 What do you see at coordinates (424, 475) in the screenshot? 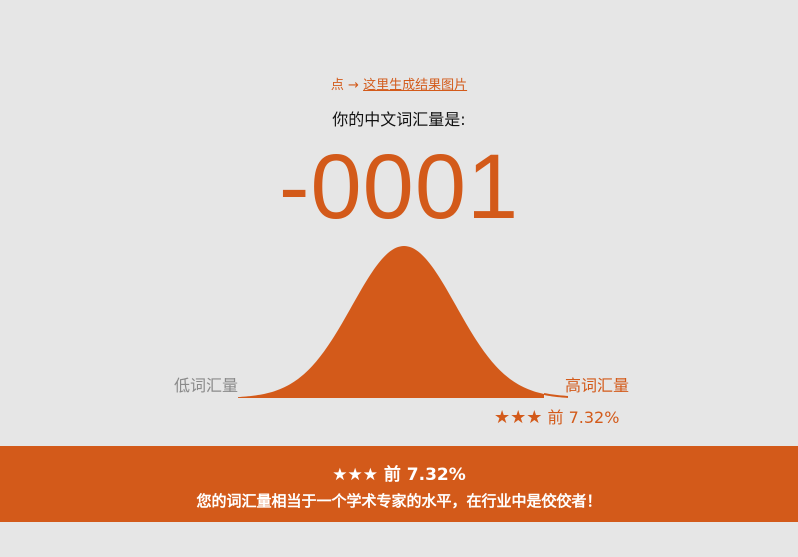
I see `banner-rank-text: 前 7.32%` at bounding box center [424, 475].